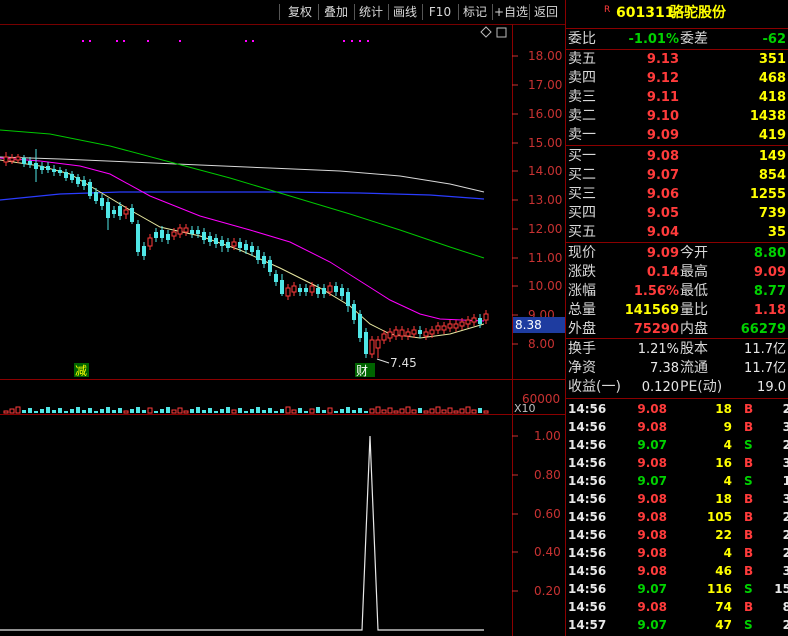  Describe the element at coordinates (694, 39) in the screenshot. I see `weicha-label: 委差` at that location.